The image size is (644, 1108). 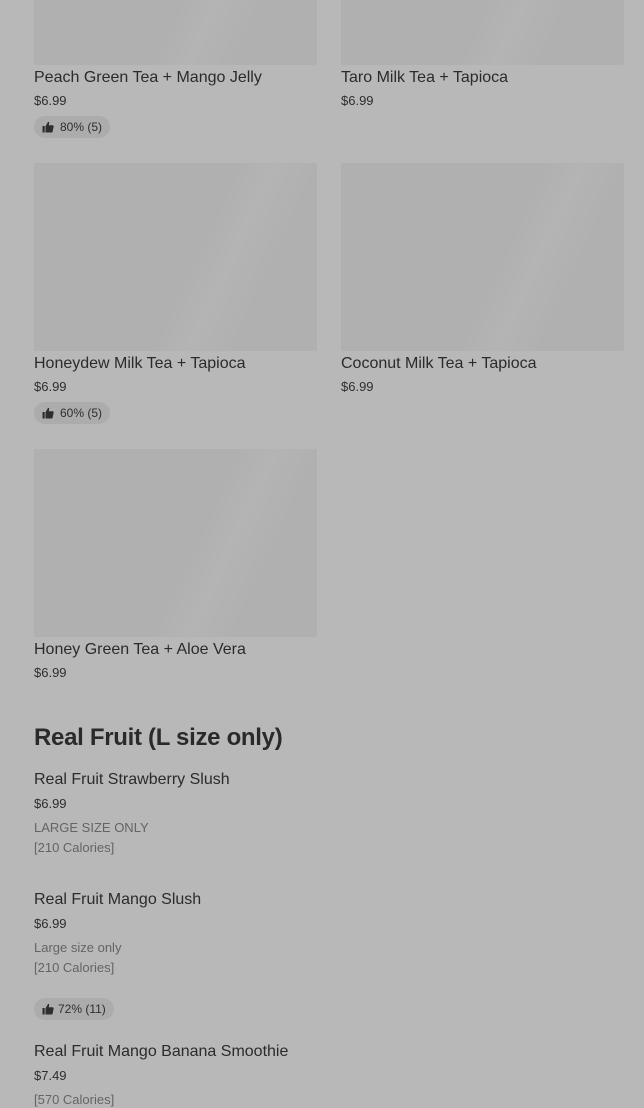 I want to click on item-name: Real Fruit Mango Slush, so click(x=118, y=899).